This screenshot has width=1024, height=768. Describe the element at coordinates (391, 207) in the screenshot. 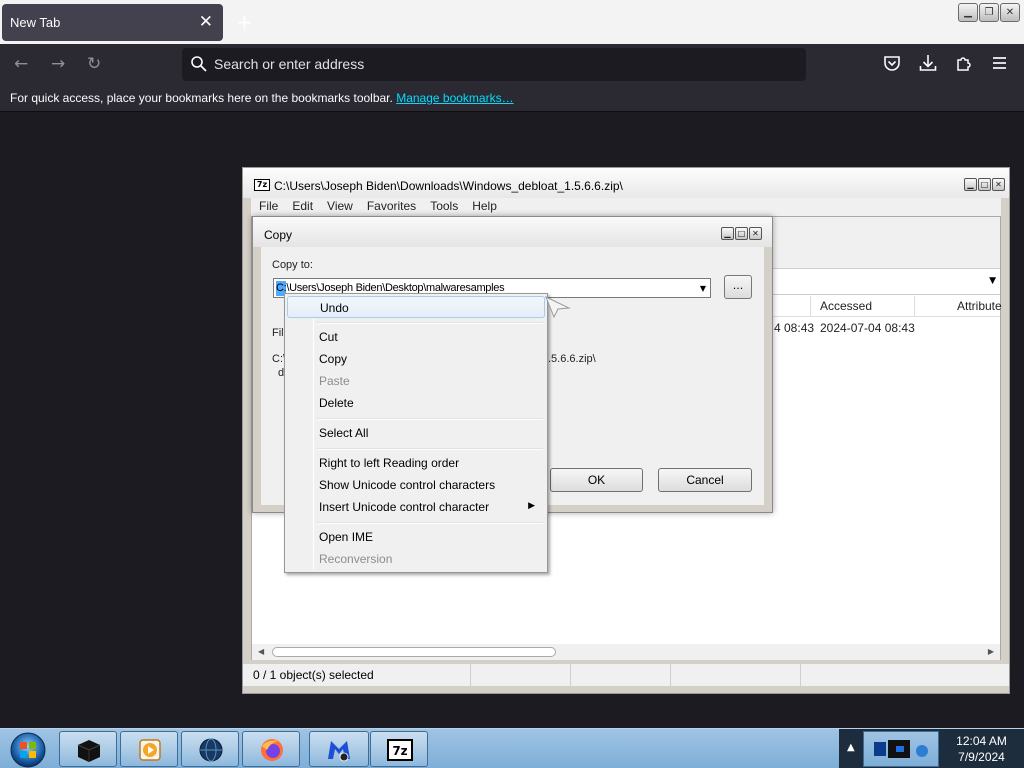

I see `menu-favorites: Favorites` at that location.